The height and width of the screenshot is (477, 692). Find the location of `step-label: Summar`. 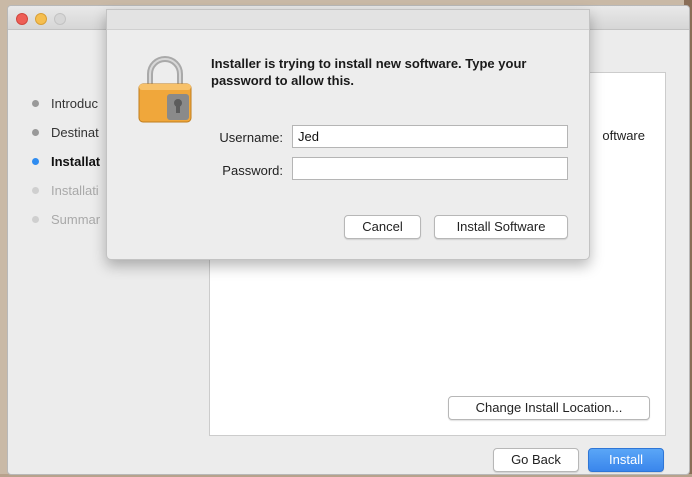

step-label: Summar is located at coordinates (76, 219).